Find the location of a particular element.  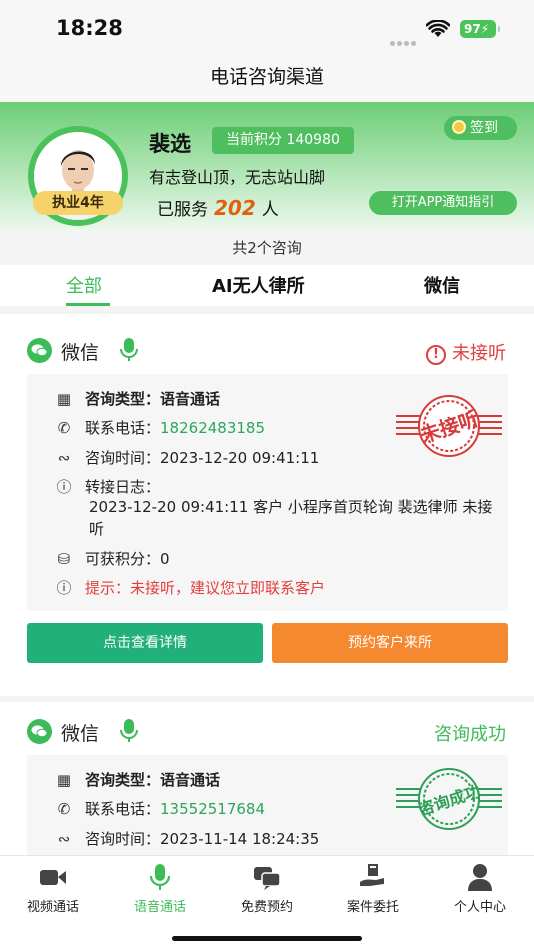

phone-row: ✆ 联系电话：13552517684 is located at coordinates (159, 808).